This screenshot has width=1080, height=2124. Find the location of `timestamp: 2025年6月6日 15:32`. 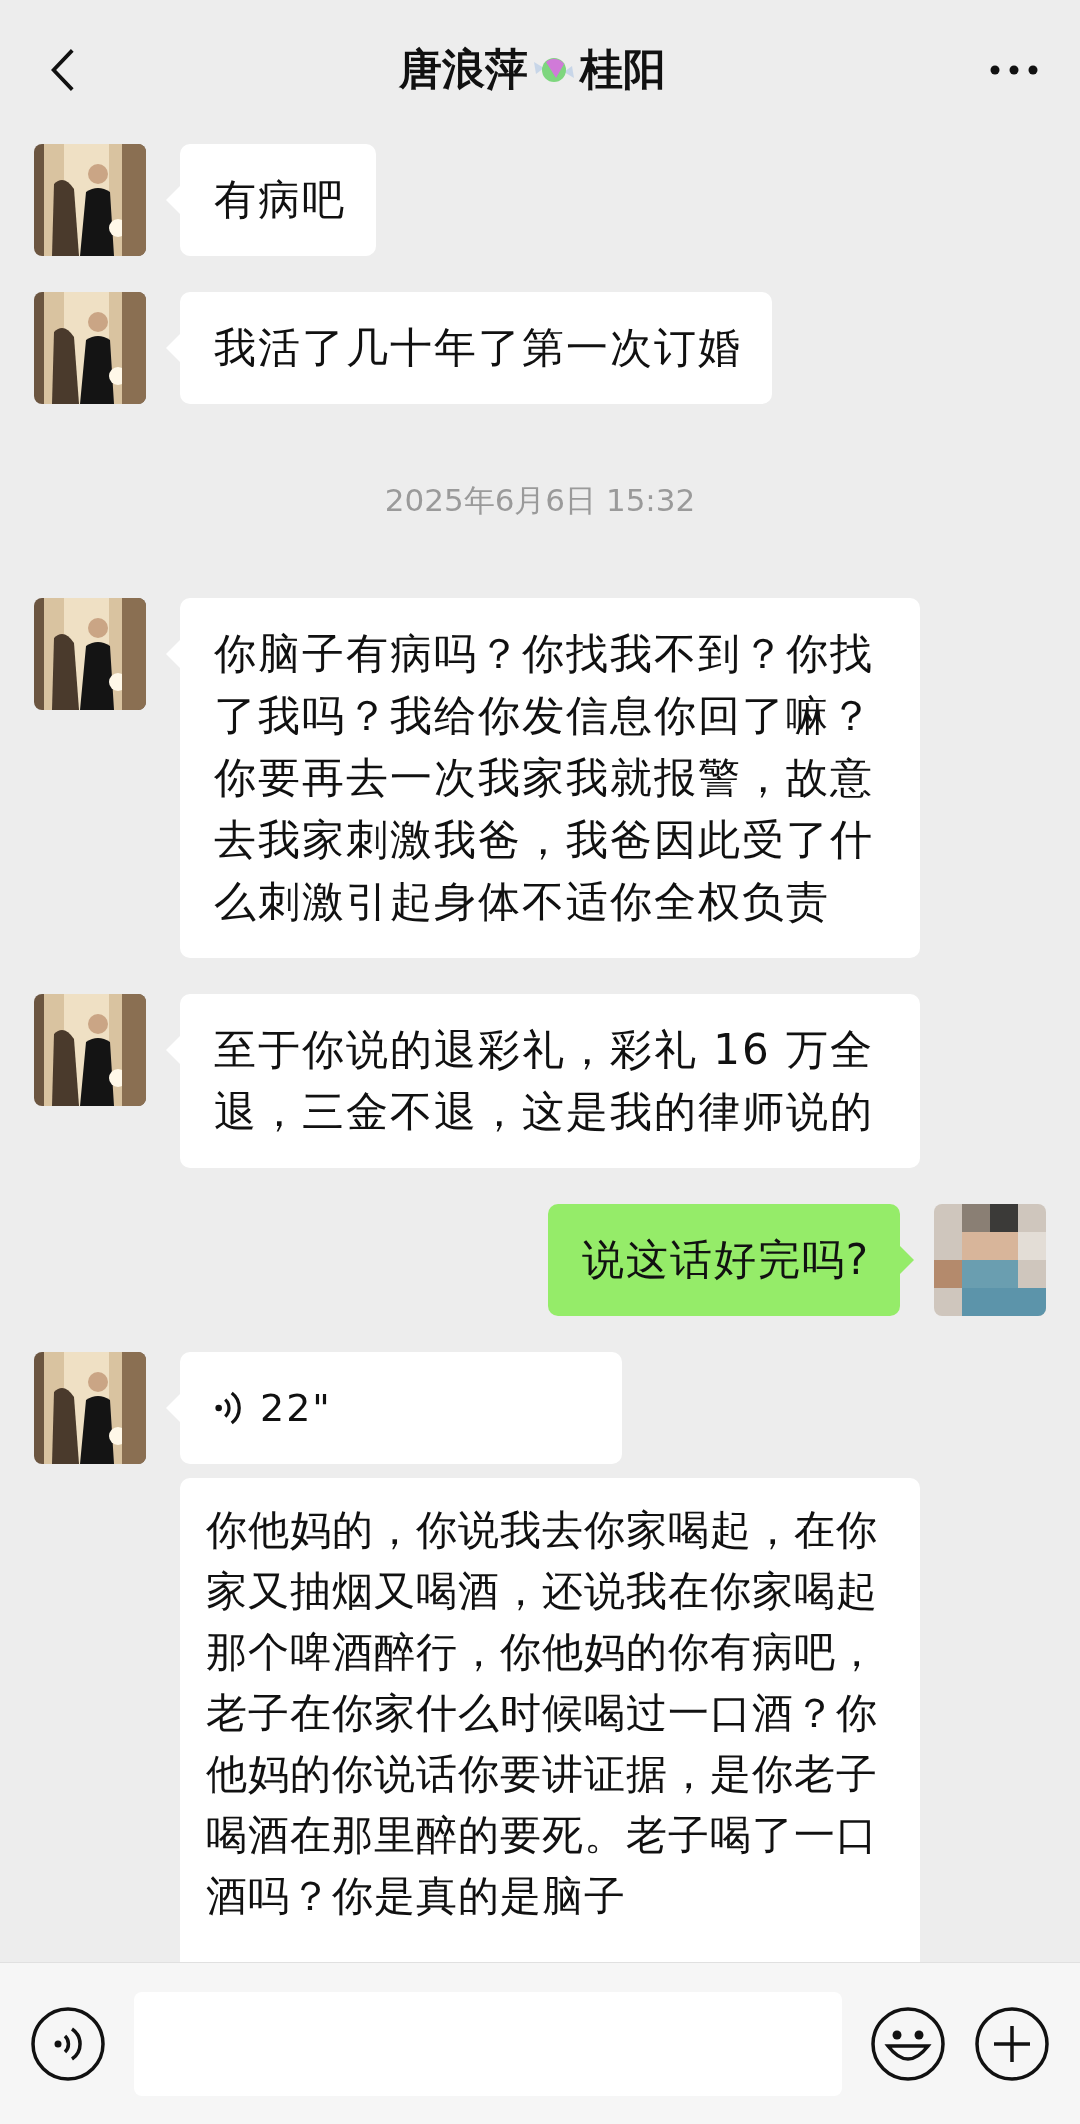

timestamp: 2025年6月6日 15:32 is located at coordinates (540, 500).